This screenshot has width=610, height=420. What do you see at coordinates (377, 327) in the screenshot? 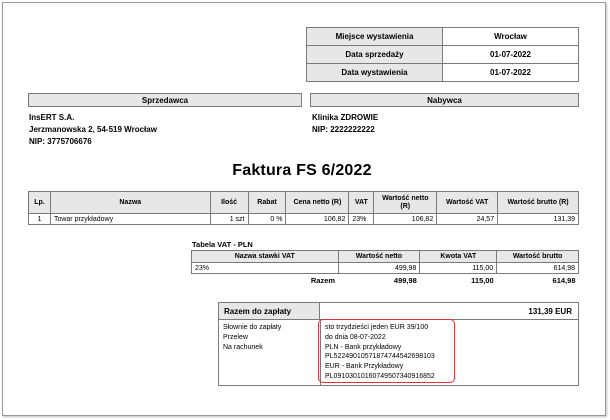
I see `payment-amount-words: sto trzydzieści jeden EUR 39/100` at bounding box center [377, 327].